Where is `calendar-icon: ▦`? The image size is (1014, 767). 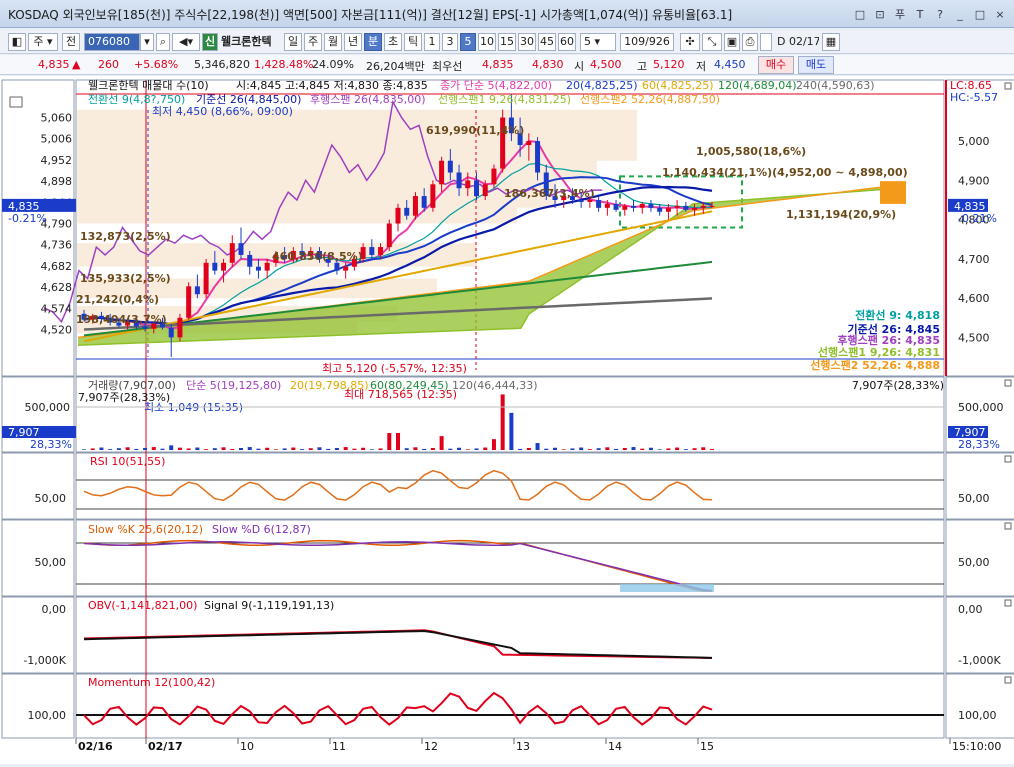
calendar-icon: ▦ is located at coordinates (831, 42).